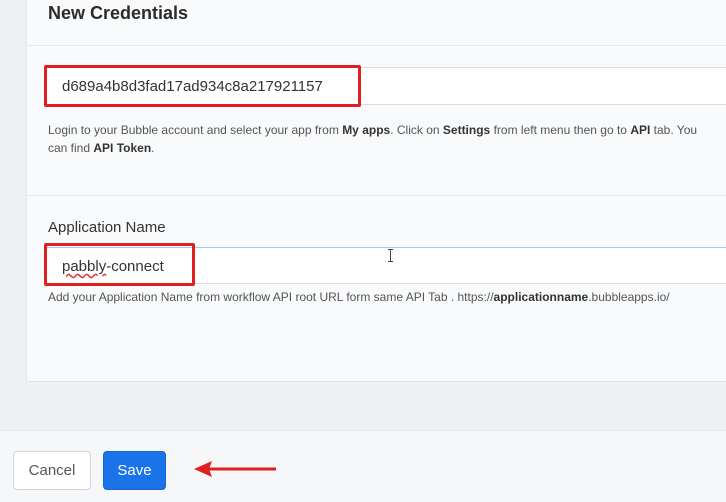 The height and width of the screenshot is (502, 726). I want to click on pointer-arrow-icon, so click(235, 469).